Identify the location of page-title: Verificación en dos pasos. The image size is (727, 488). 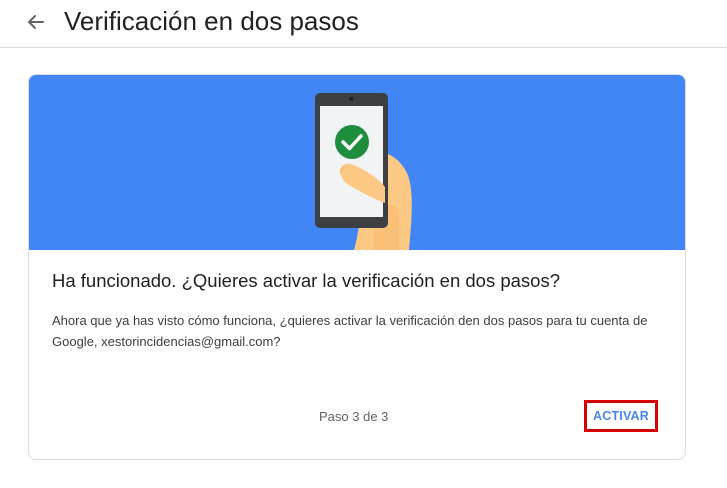
(211, 21).